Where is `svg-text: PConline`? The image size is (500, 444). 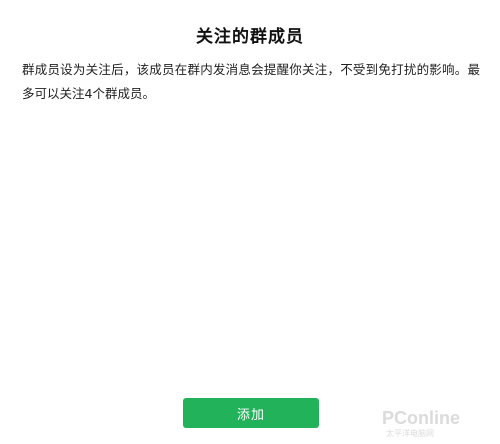
svg-text: PConline is located at coordinates (421, 418).